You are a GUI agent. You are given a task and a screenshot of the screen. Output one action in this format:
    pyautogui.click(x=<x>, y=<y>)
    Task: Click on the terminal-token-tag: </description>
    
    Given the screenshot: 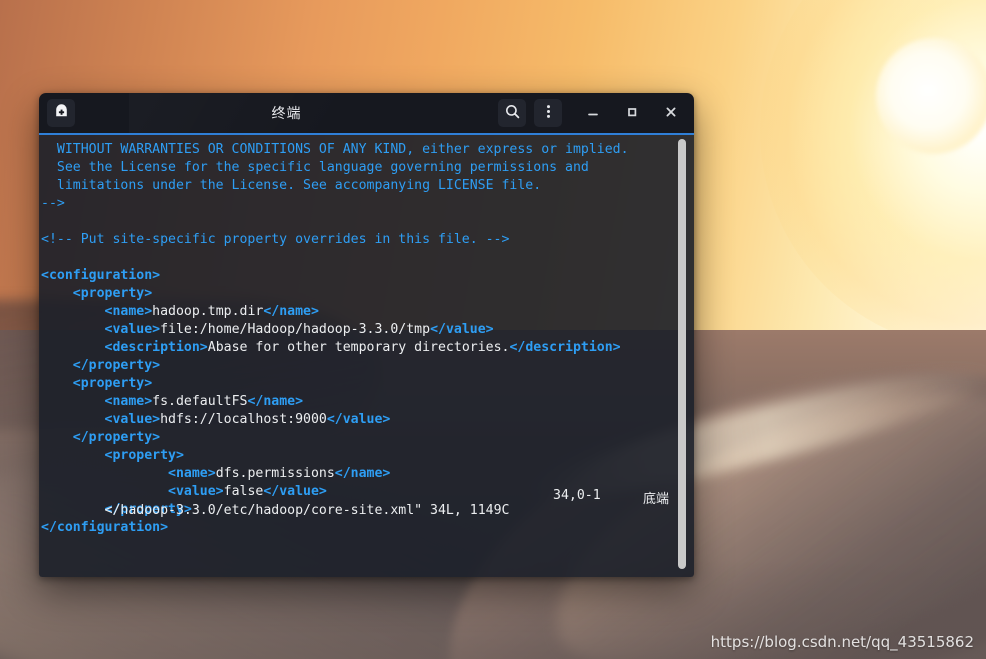 What is the action you would take?
    pyautogui.click(x=565, y=347)
    